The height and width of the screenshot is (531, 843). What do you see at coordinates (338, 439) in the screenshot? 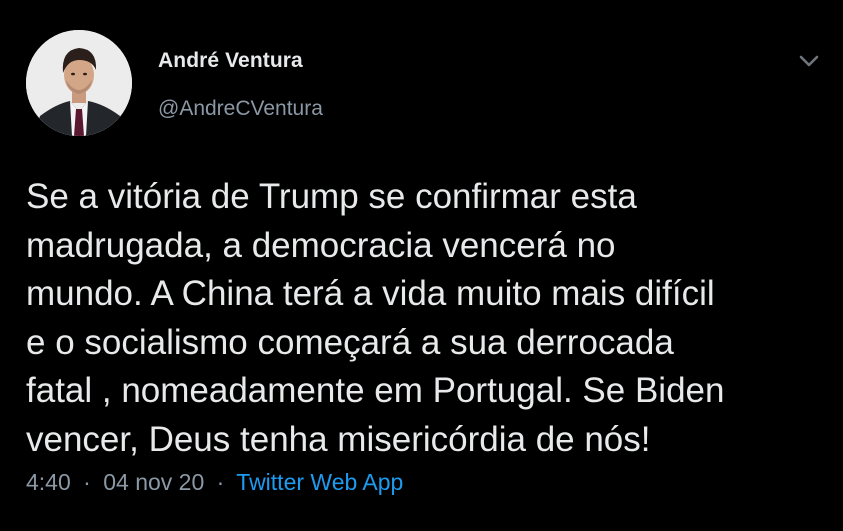
I see `tweet-text-line: vencer, Deus tenha misericórdia de nós!` at bounding box center [338, 439].